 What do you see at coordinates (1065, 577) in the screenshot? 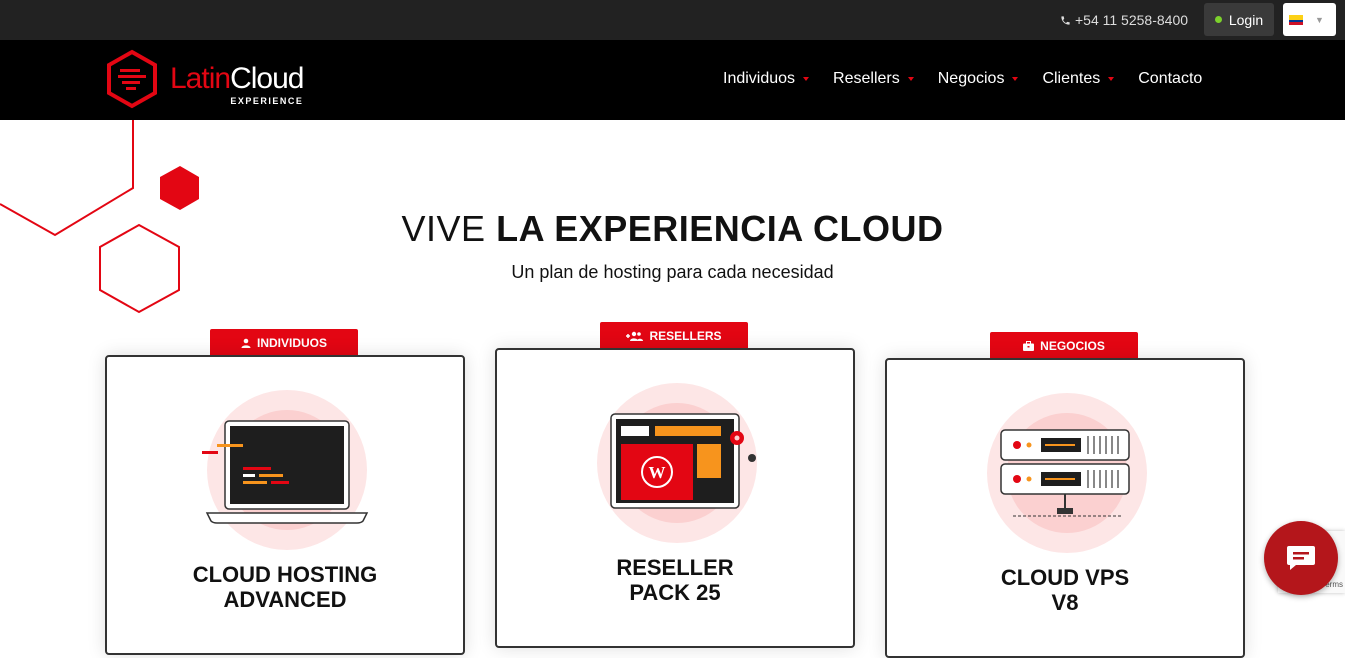
I see `card-title-line1: CLOUD VPS` at bounding box center [1065, 577].